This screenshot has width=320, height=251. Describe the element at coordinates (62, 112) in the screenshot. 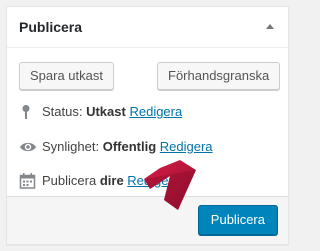

I see `status-label: Status:` at that location.